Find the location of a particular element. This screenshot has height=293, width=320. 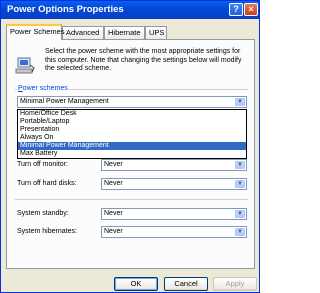

option-always-on: Always On is located at coordinates (132, 138).